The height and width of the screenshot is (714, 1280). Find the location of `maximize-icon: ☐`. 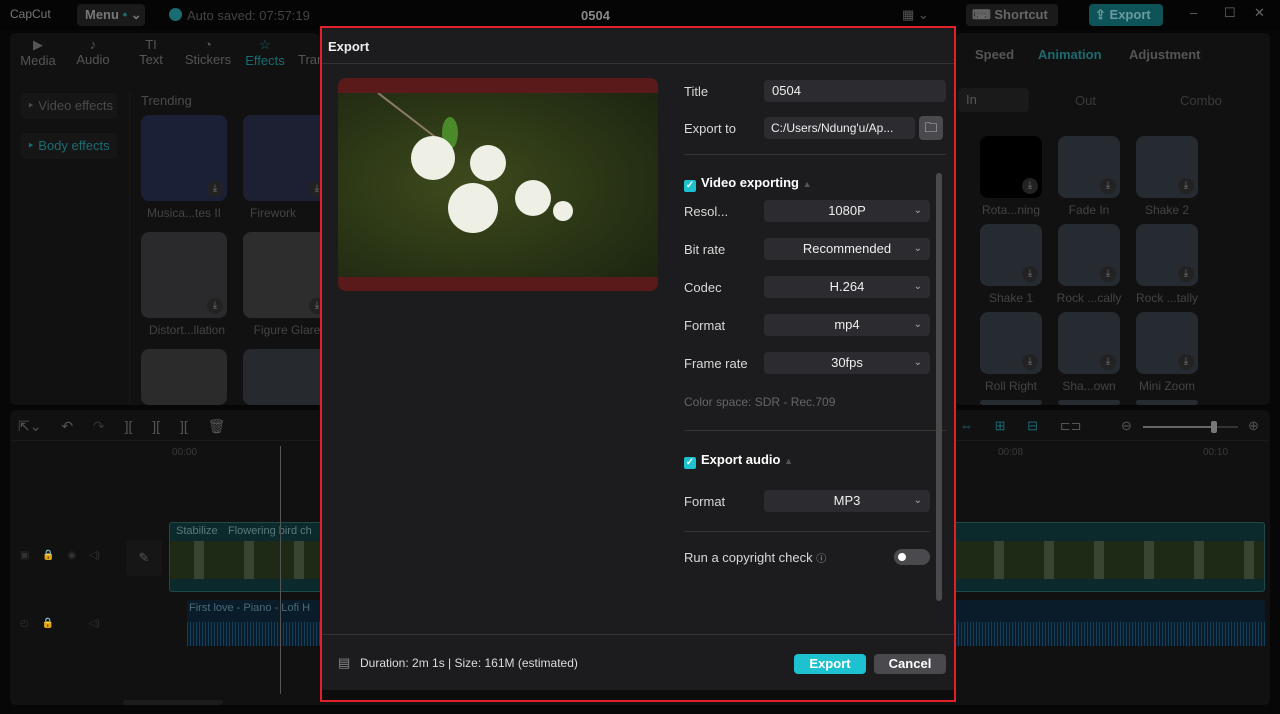

maximize-icon: ☐ is located at coordinates (1230, 13).